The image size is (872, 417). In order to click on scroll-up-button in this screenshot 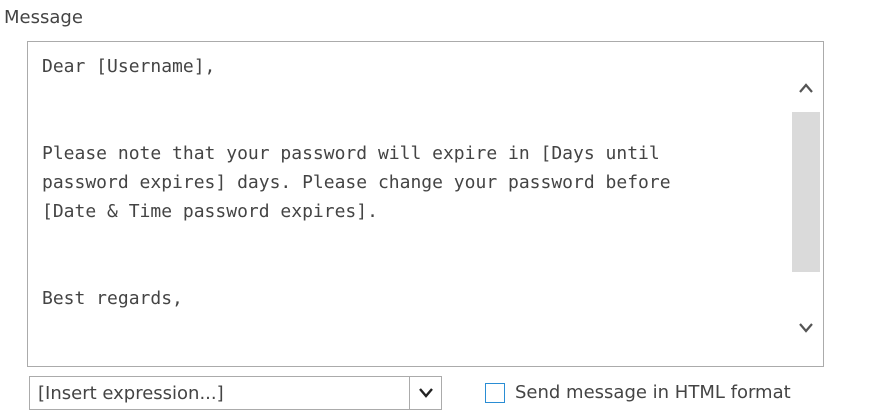, I will do `click(806, 88)`.